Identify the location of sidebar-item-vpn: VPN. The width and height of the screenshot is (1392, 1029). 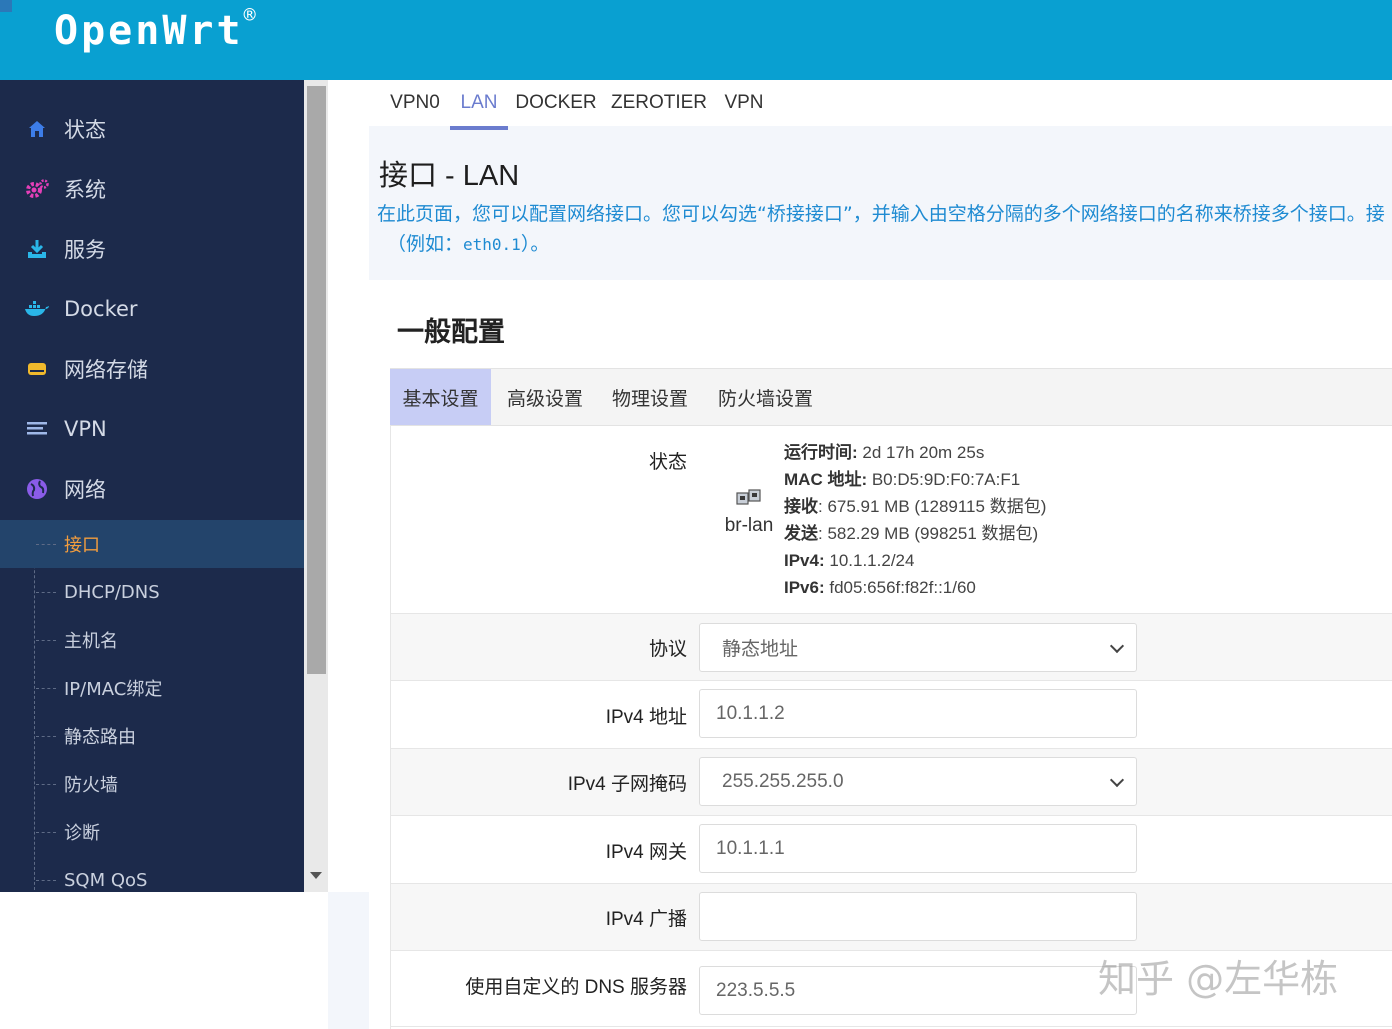
(152, 429).